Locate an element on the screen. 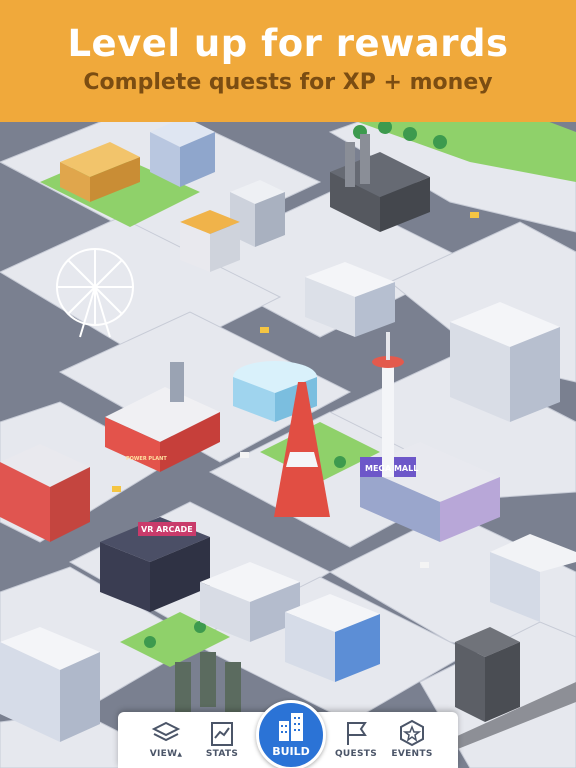  bottom-toolbar: VIEW▲ STATS BUILD QUESTS EVENTS is located at coordinates (288, 734).